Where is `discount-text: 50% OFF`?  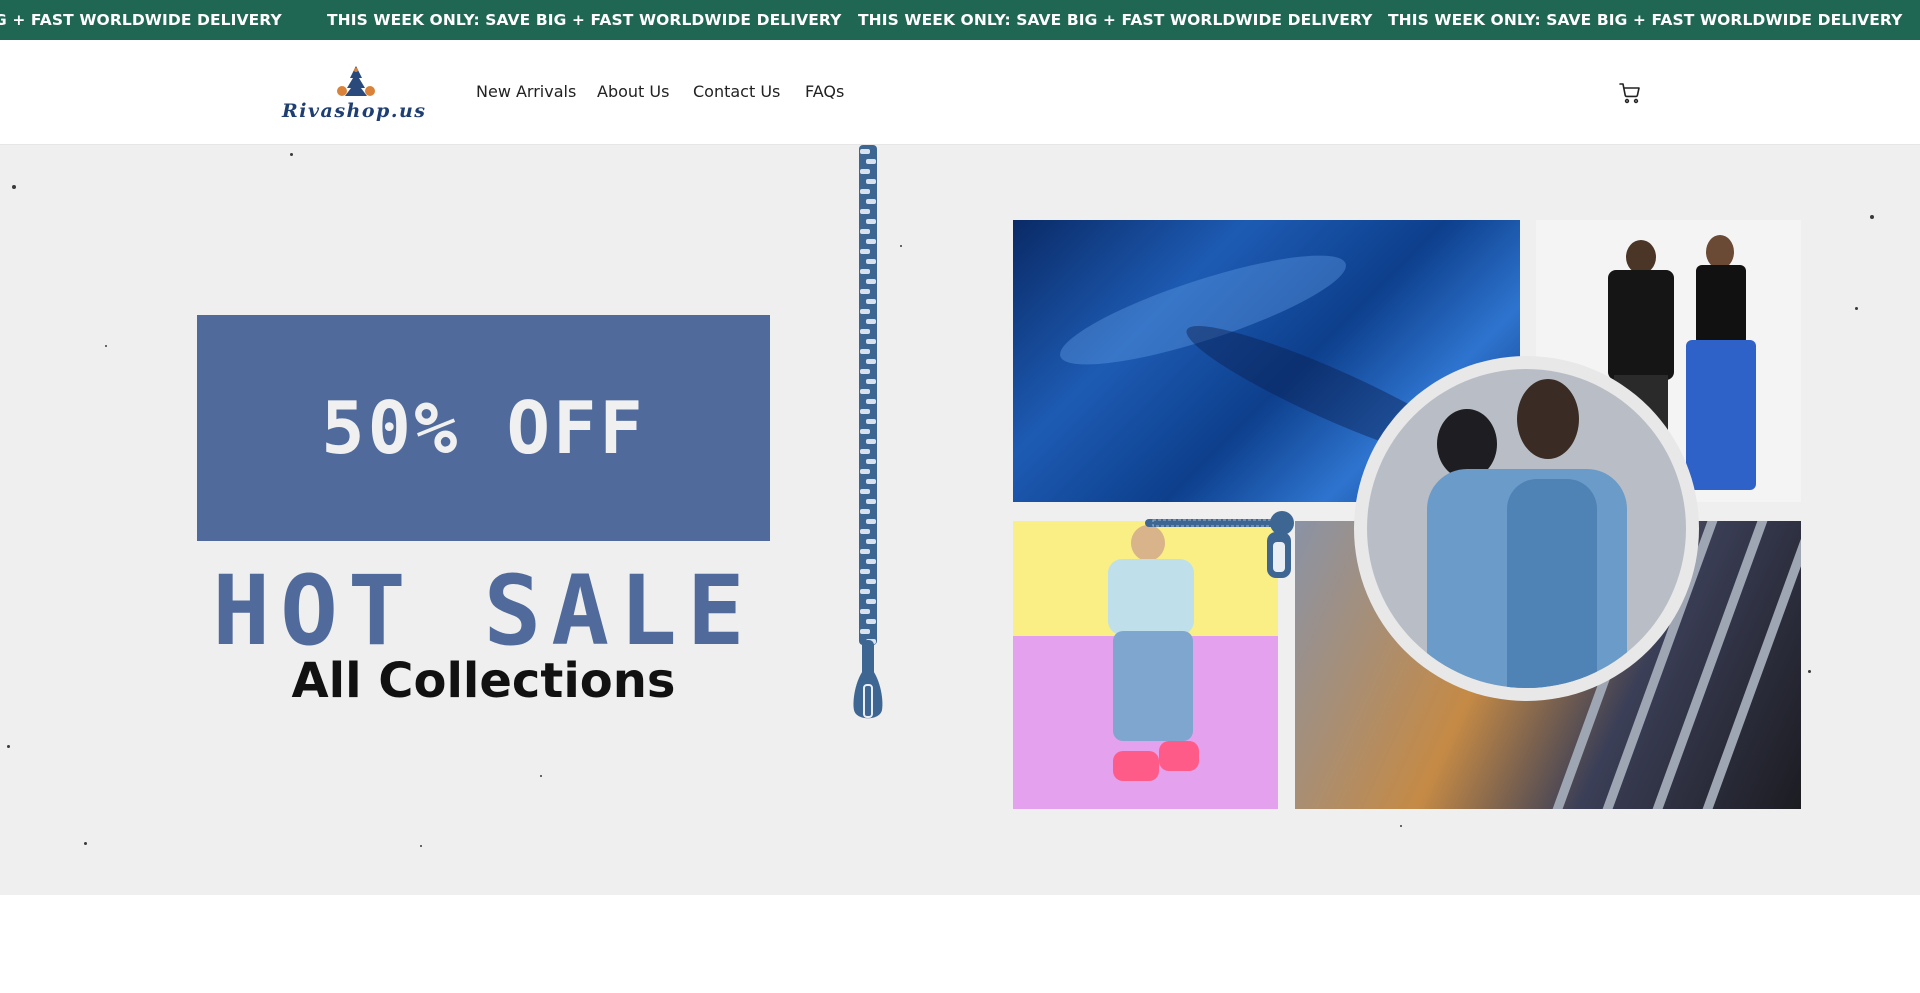
discount-text: 50% OFF is located at coordinates (483, 428).